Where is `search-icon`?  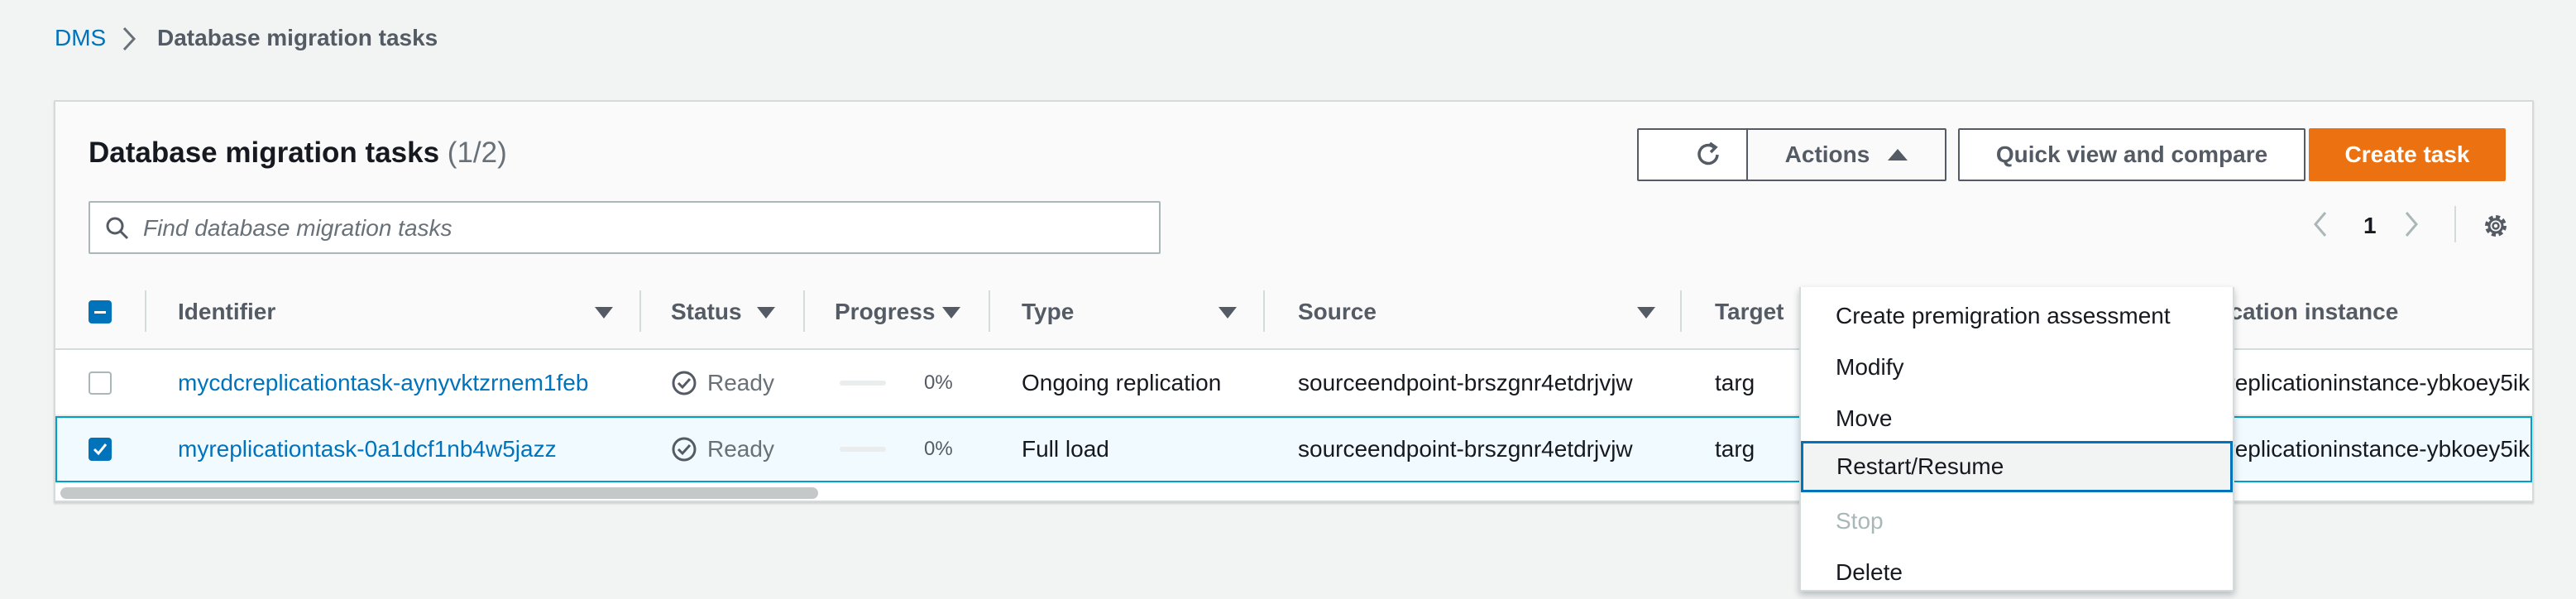
search-icon is located at coordinates (118, 229).